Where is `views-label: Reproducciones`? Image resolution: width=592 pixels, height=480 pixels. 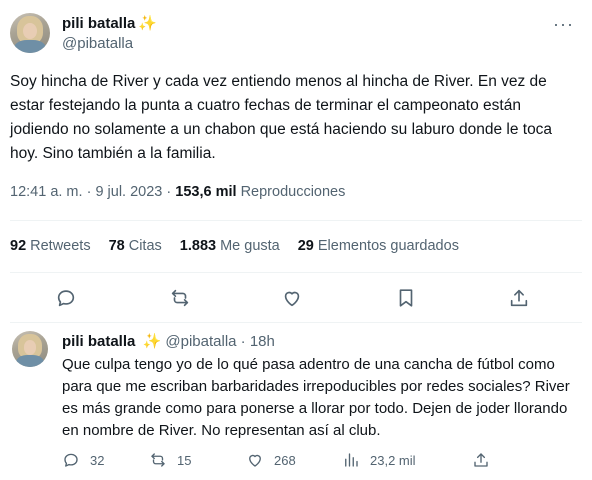
views-label: Reproducciones is located at coordinates (293, 192).